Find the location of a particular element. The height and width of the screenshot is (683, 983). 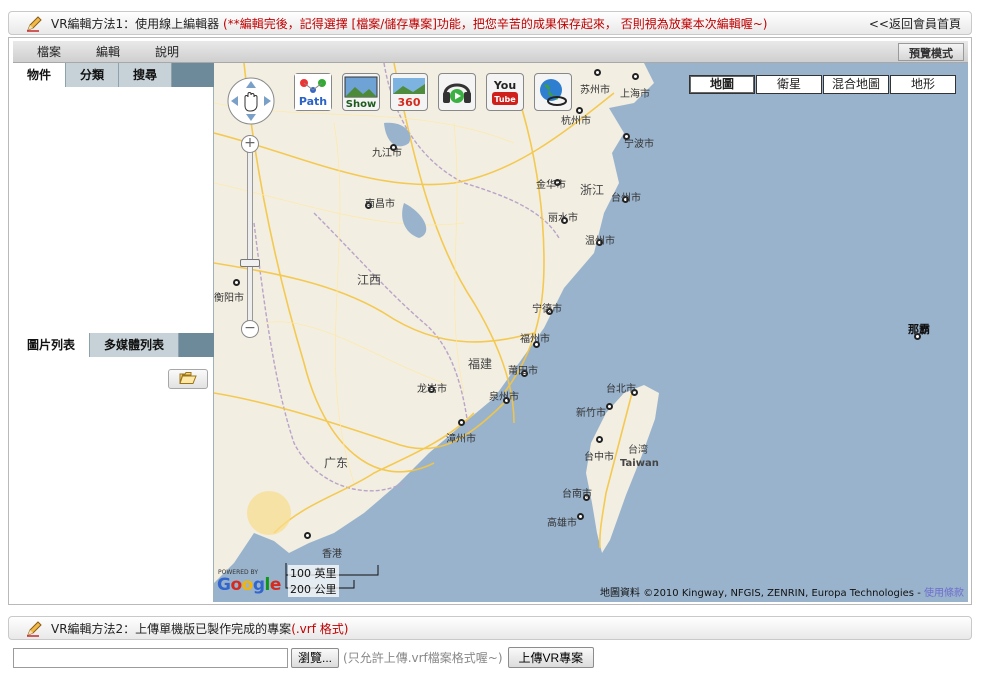

tab-objects: 物件 is located at coordinates (40, 75).